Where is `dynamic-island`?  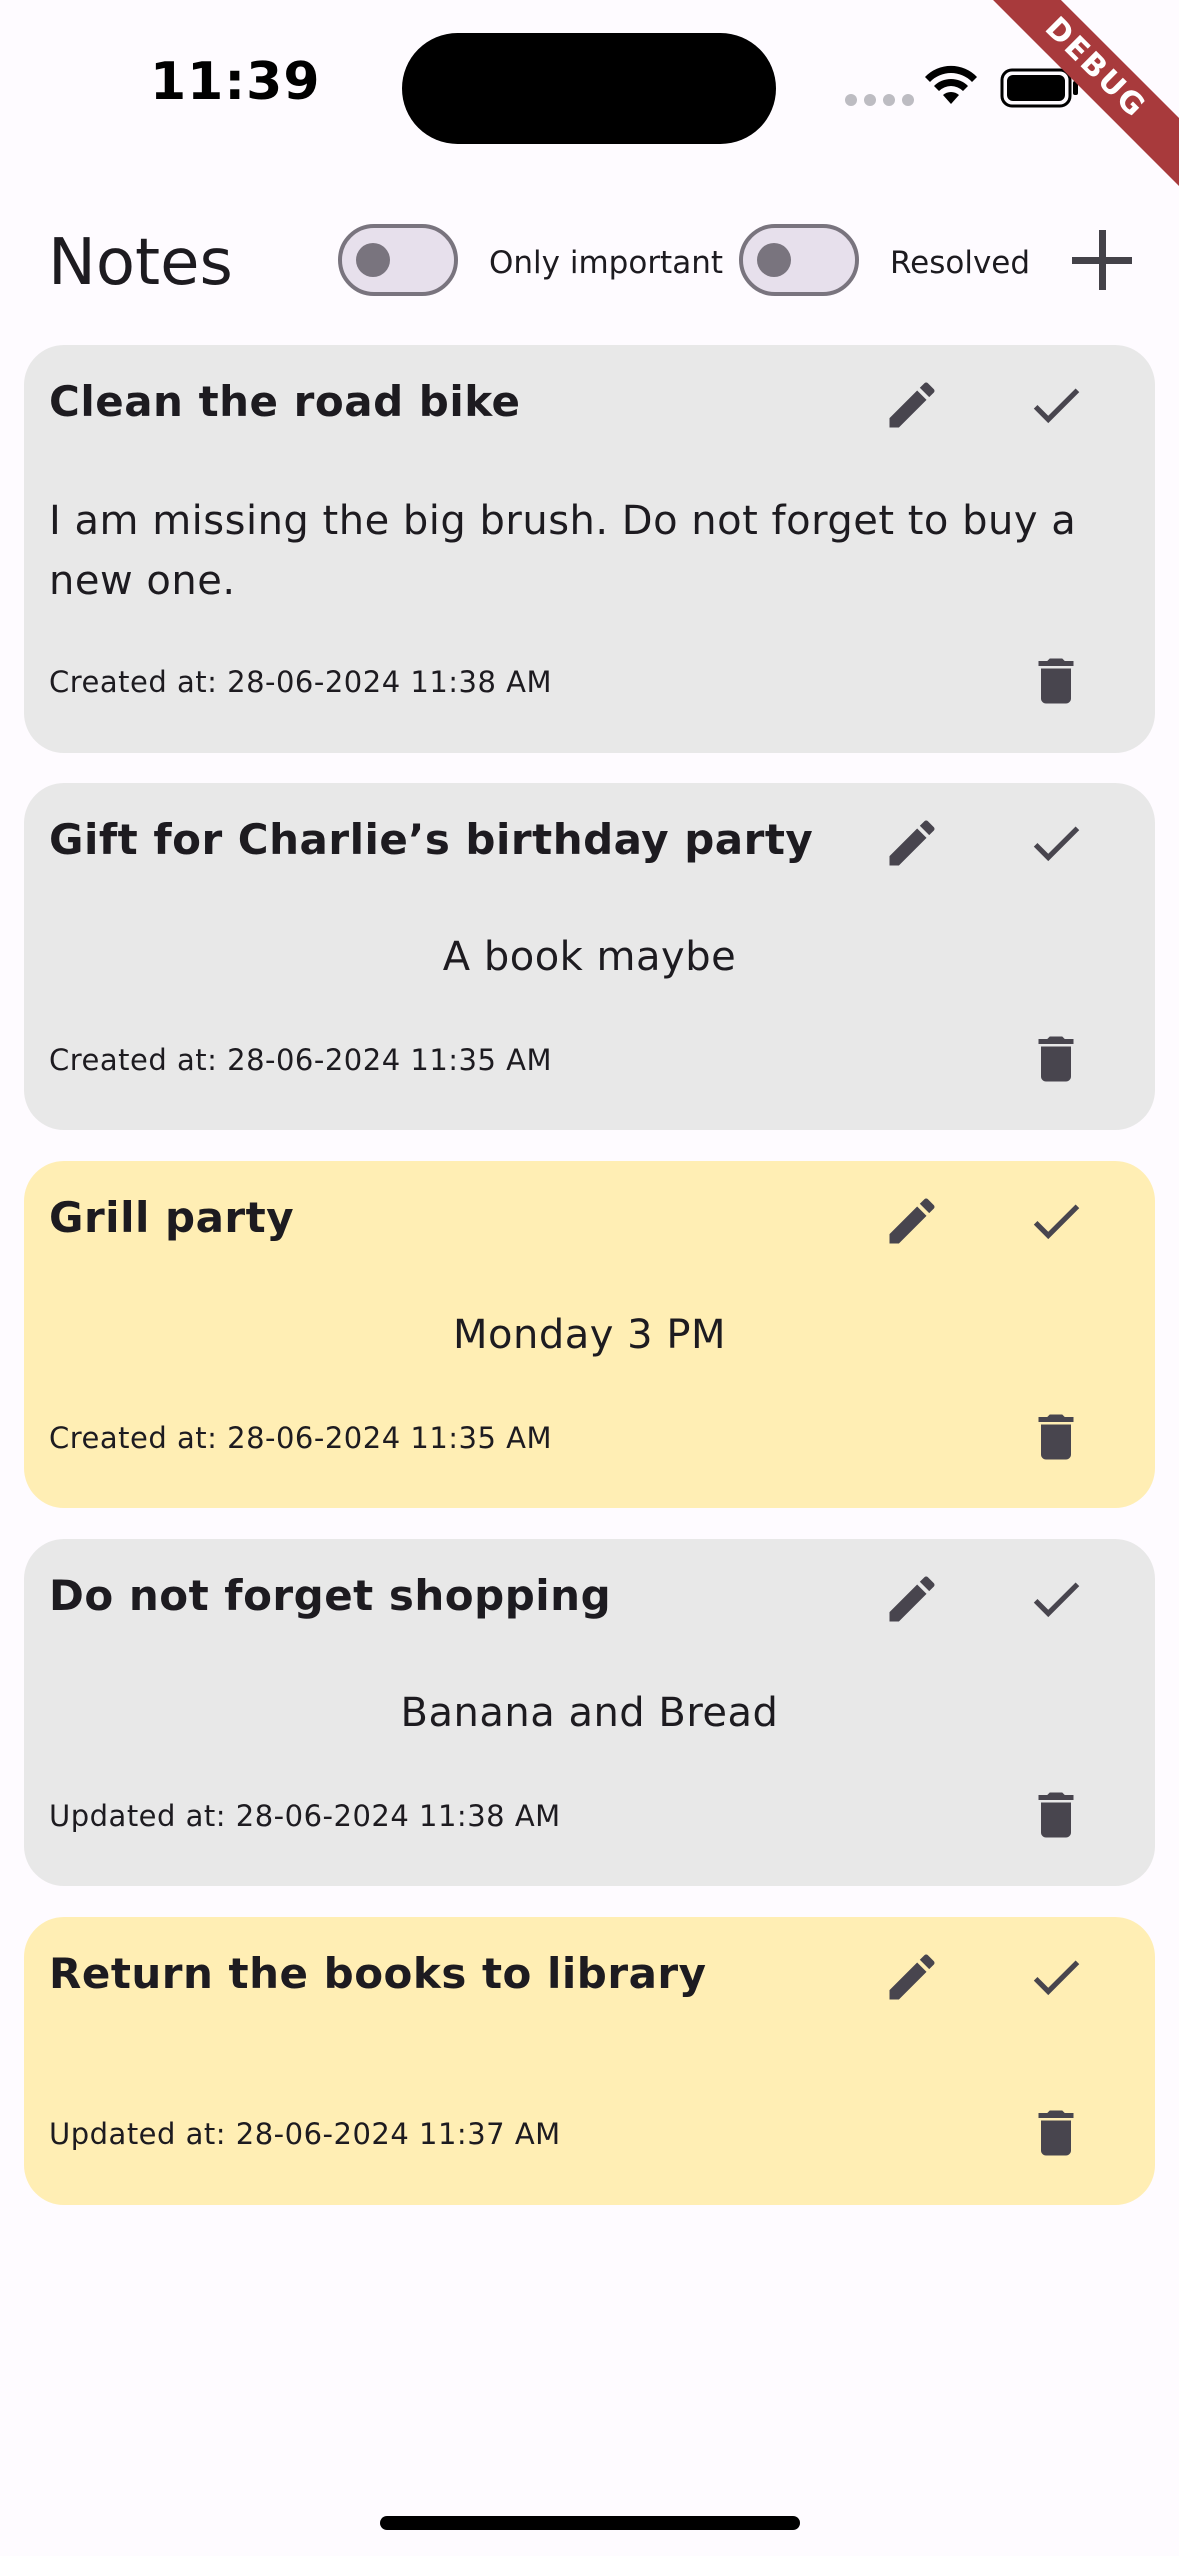
dynamic-island is located at coordinates (589, 88).